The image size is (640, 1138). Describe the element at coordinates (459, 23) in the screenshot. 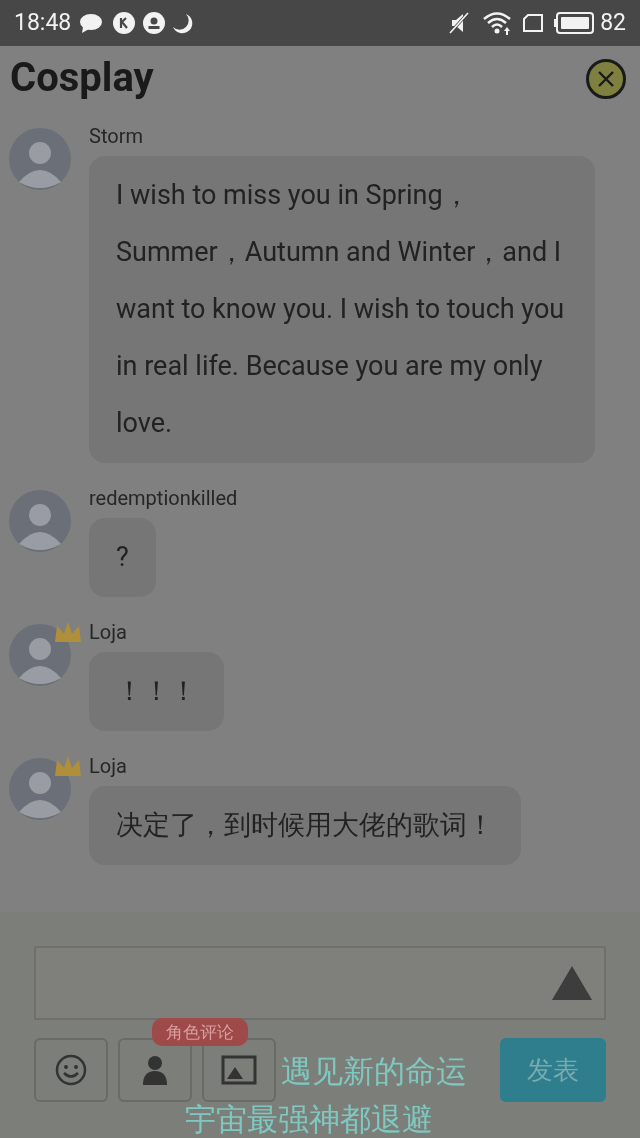

I see `mute-icon` at that location.